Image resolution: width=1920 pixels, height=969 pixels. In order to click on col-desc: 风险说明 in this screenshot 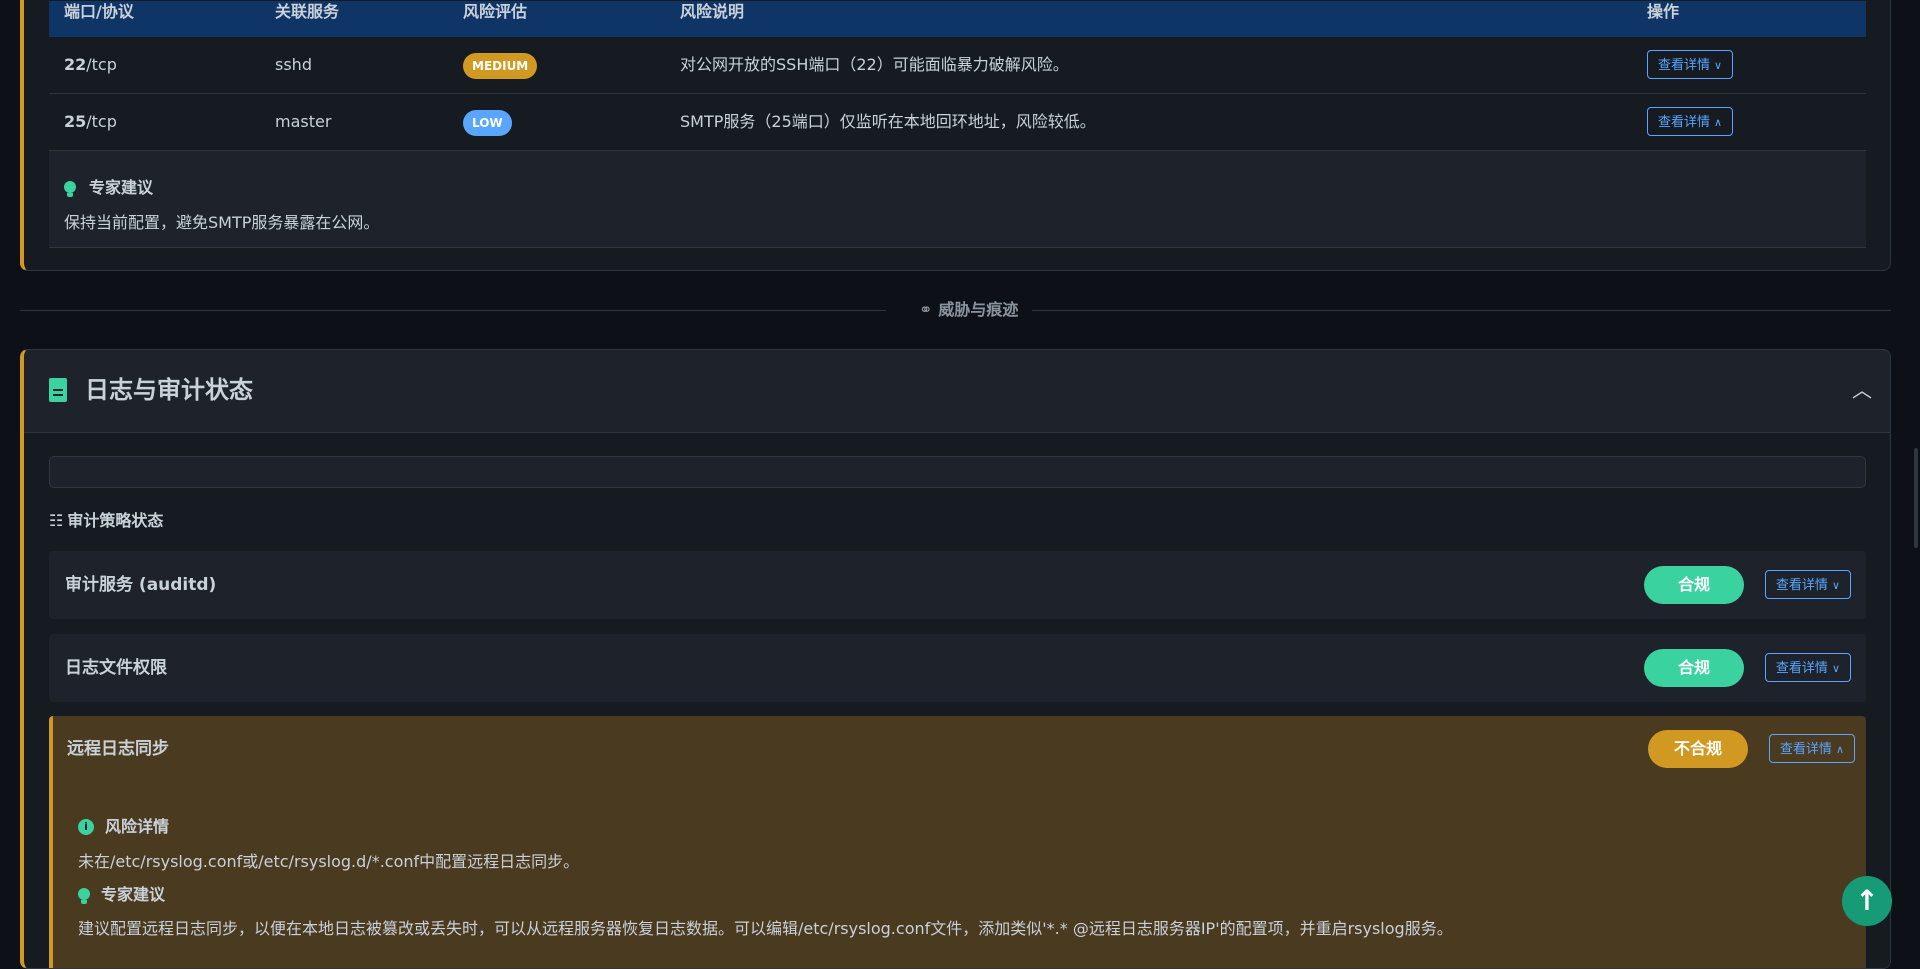, I will do `click(712, 11)`.